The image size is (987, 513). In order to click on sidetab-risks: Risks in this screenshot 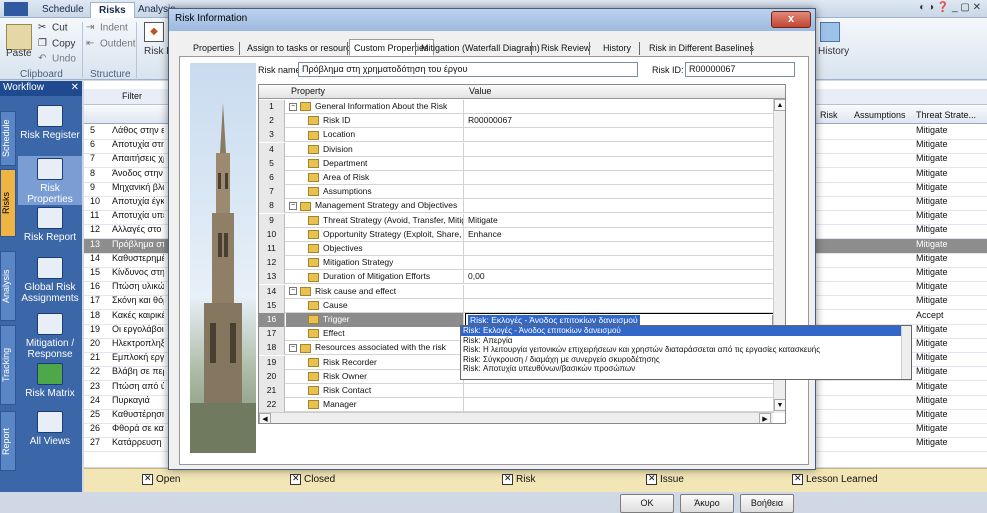, I will do `click(8, 203)`.